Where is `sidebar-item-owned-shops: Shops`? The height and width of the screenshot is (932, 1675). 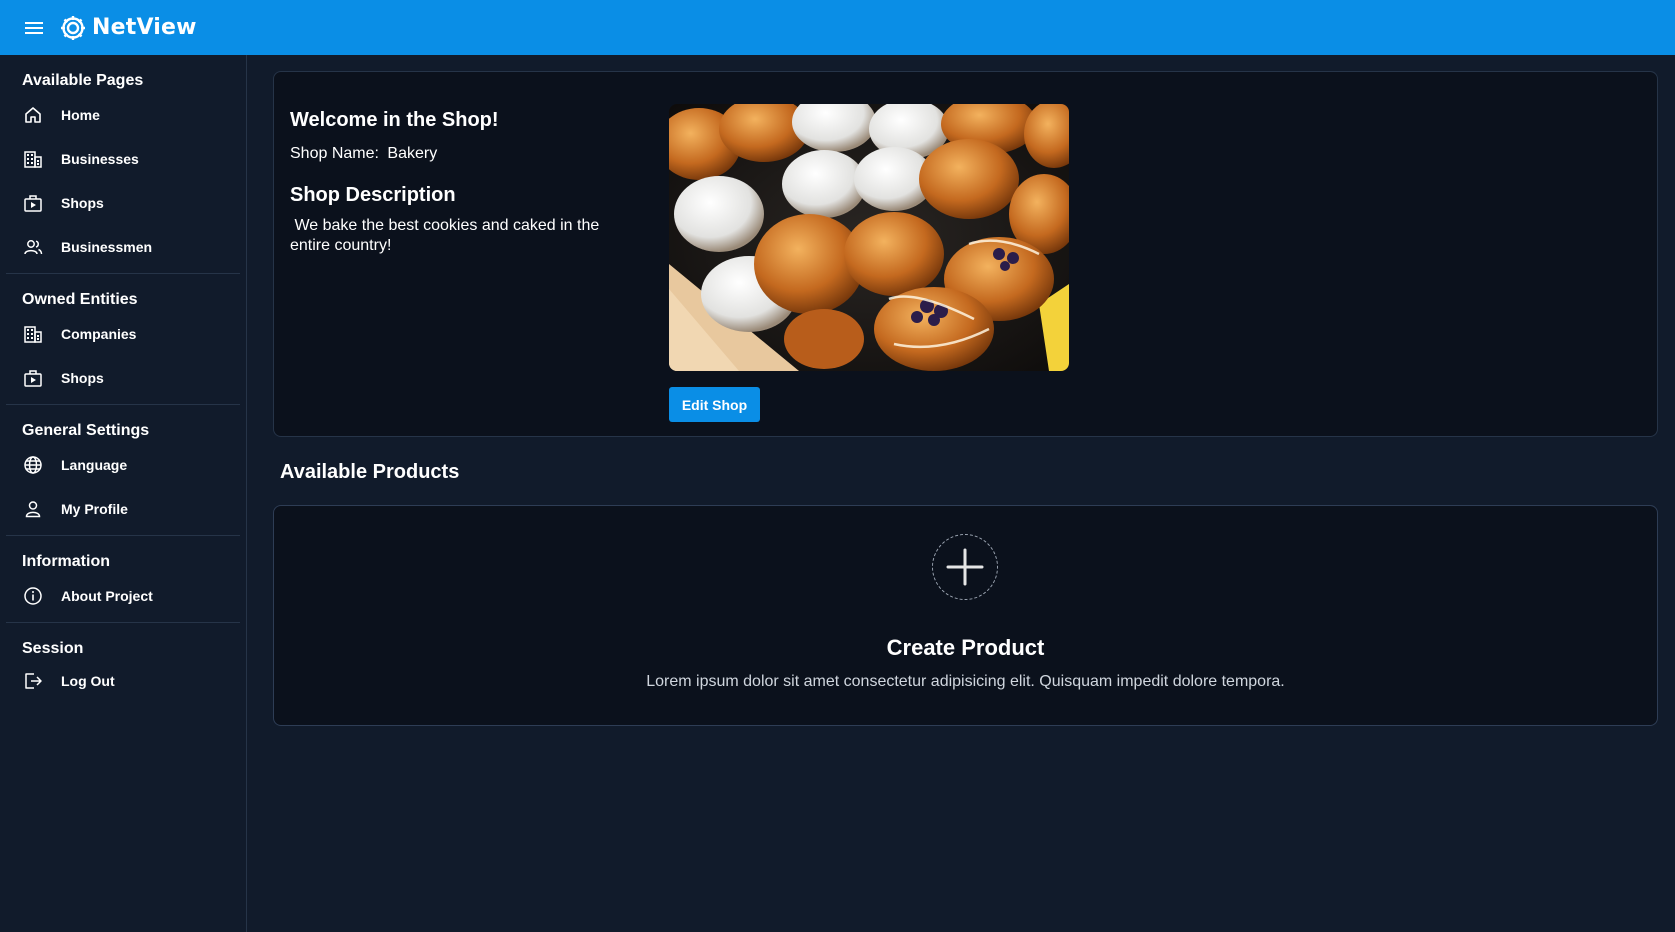
sidebar-item-owned-shops: Shops is located at coordinates (123, 378).